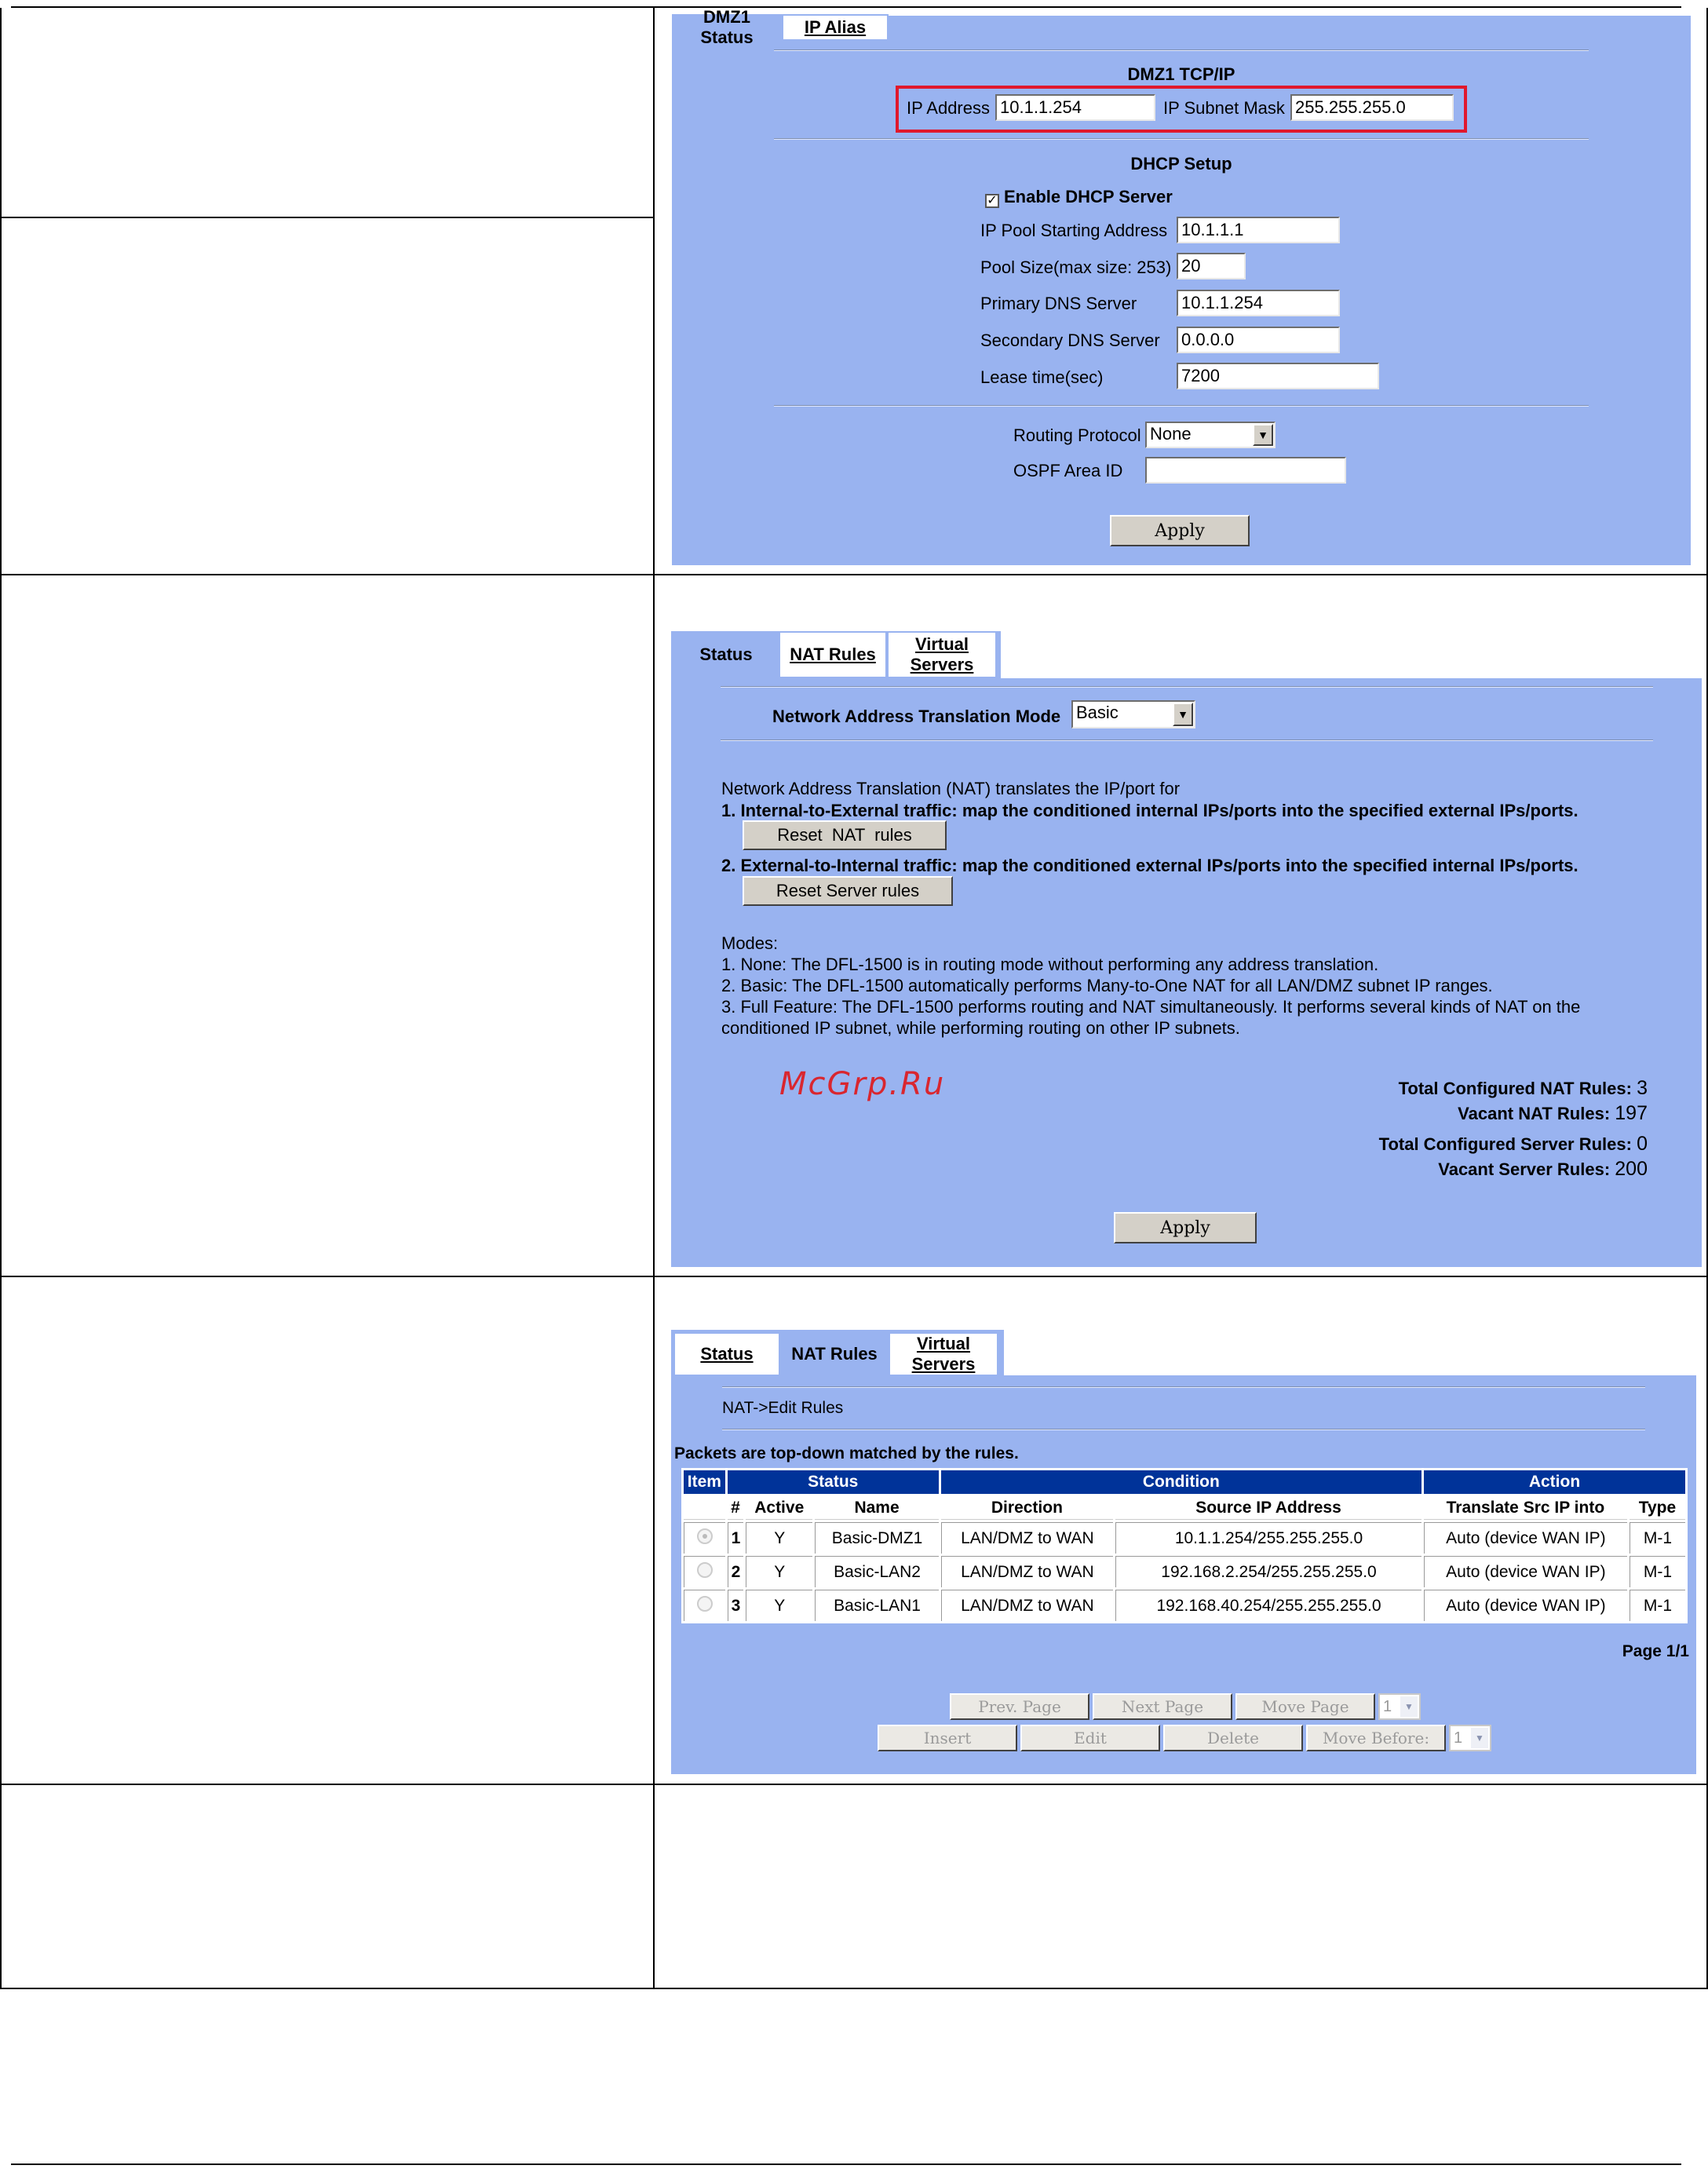  Describe the element at coordinates (727, 27) in the screenshot. I see `tab-dmz1-status: DMZ1 Status` at that location.